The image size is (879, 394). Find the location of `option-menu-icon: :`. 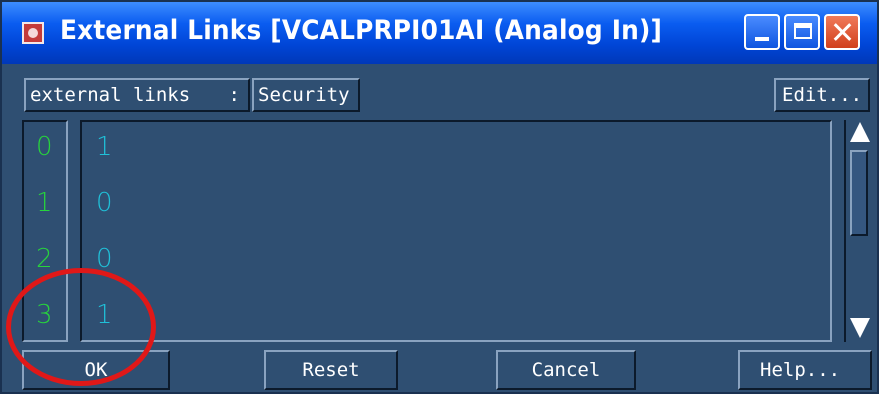

option-menu-icon: : is located at coordinates (234, 95).